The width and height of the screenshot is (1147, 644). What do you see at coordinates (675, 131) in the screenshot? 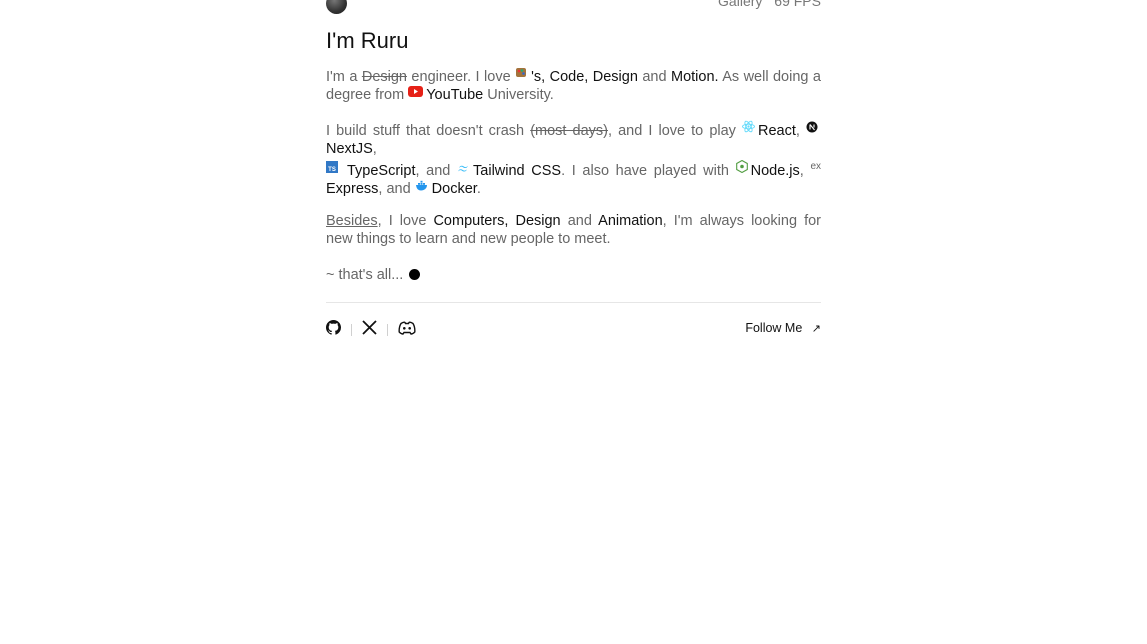
I see `text: , and I love to play` at bounding box center [675, 131].